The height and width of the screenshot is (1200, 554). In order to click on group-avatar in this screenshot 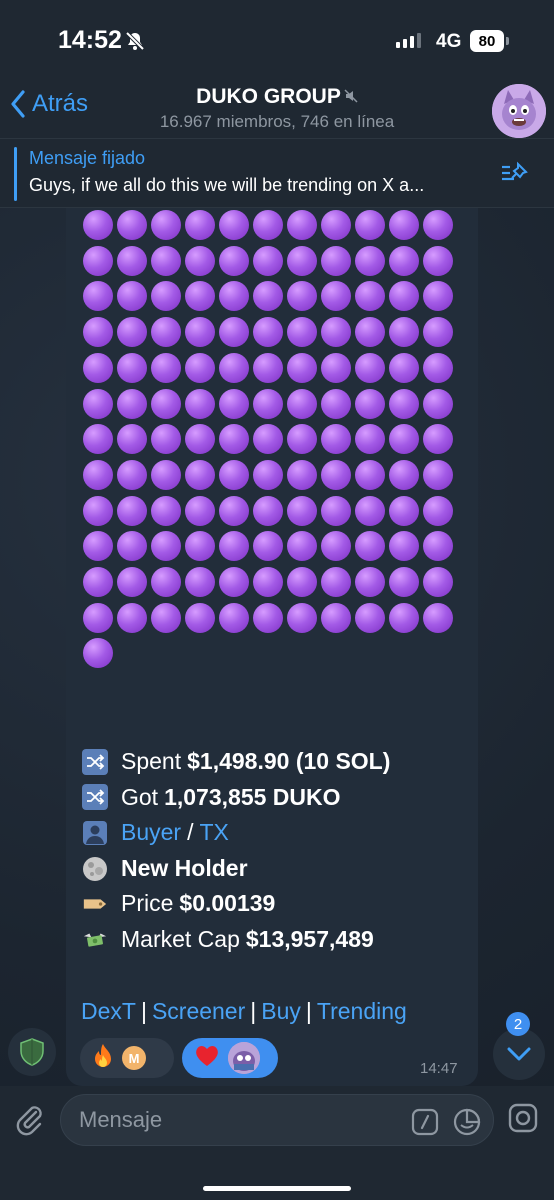, I will do `click(519, 111)`.